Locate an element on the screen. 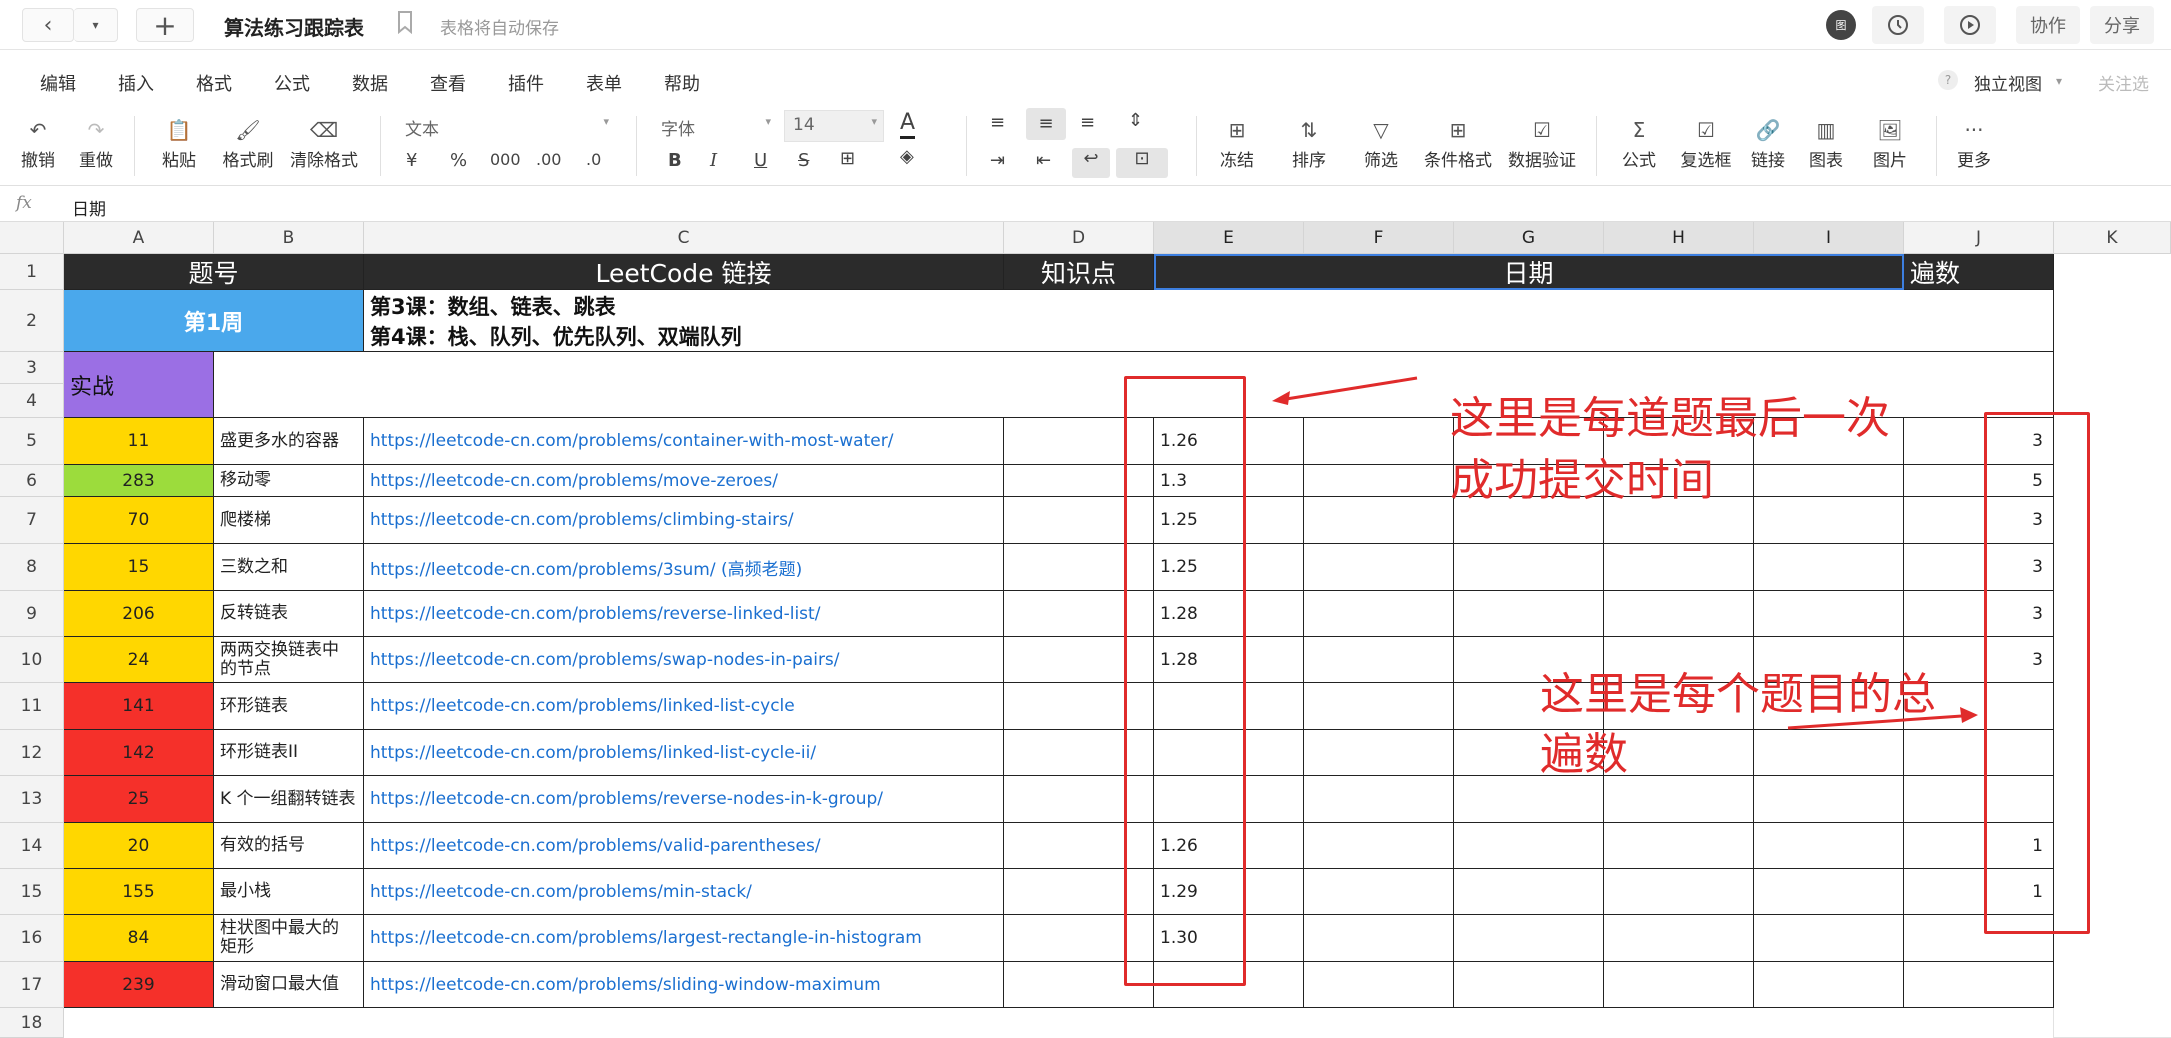 Image resolution: width=2171 pixels, height=1038 pixels. menu-plugins: 插件 is located at coordinates (526, 83).